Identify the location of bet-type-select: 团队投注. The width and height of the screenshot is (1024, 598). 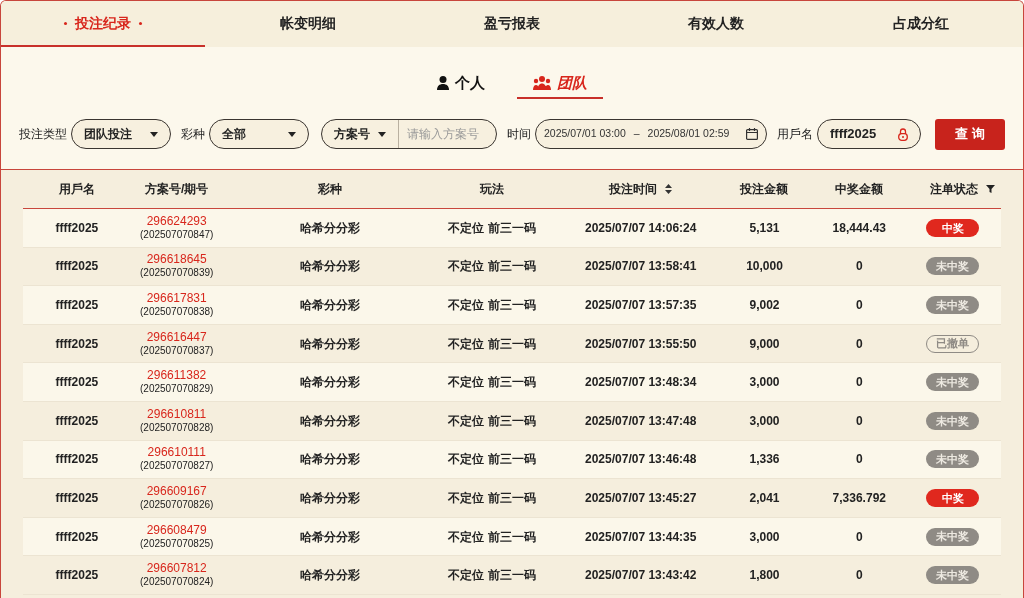
(121, 134).